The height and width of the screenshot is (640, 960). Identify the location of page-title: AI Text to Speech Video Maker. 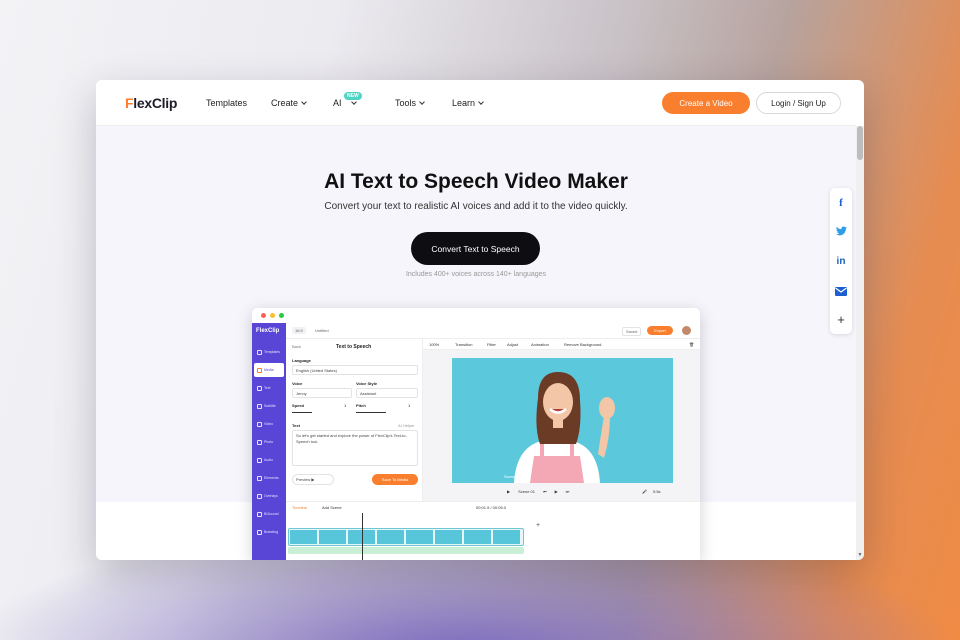
(476, 181).